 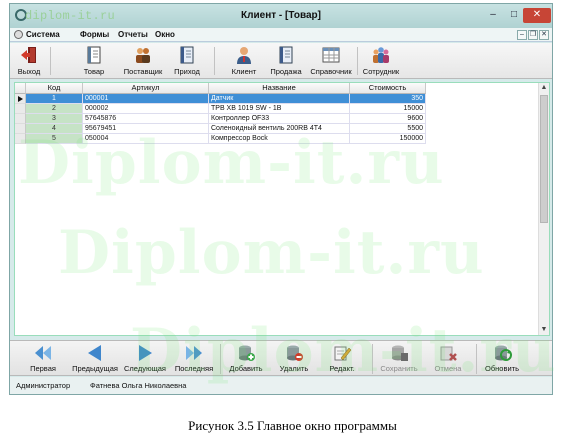 What do you see at coordinates (399, 358) in the screenshot?
I see `save-button: Сохранить` at bounding box center [399, 358].